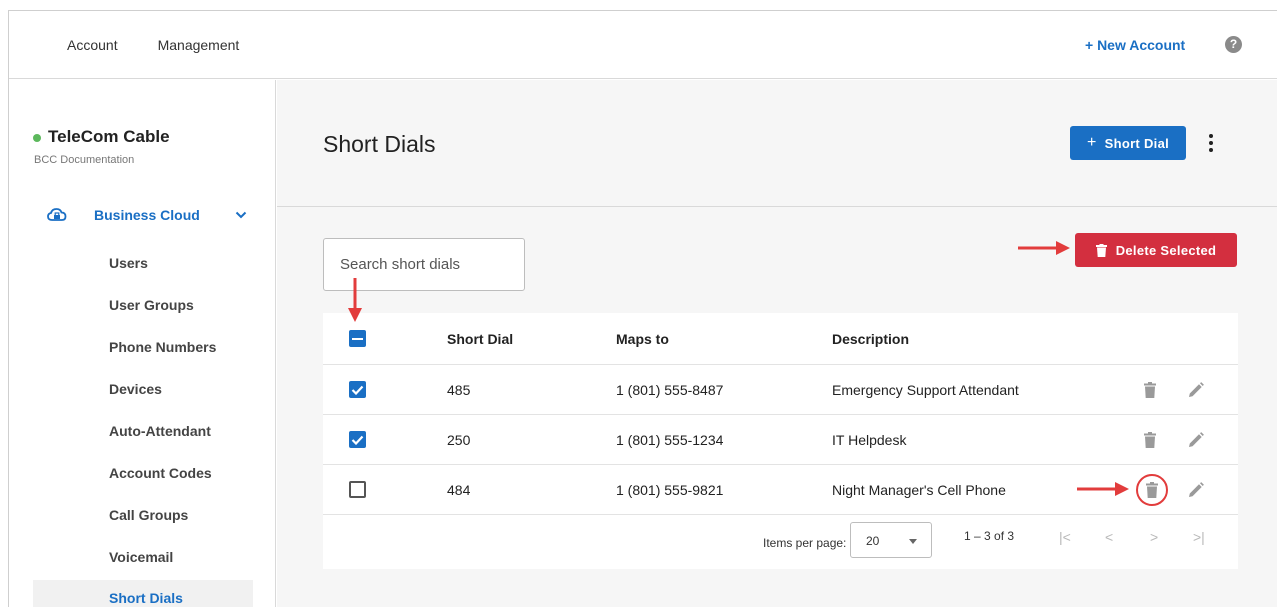 The image size is (1277, 607). Describe the element at coordinates (1166, 250) in the screenshot. I see `delete-selected-label: Delete Selected` at that location.